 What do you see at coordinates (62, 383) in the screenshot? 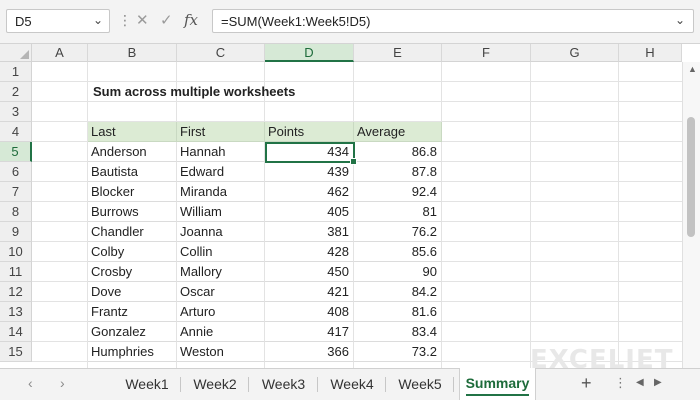
I see `chevron-right-icon: ›` at bounding box center [62, 383].